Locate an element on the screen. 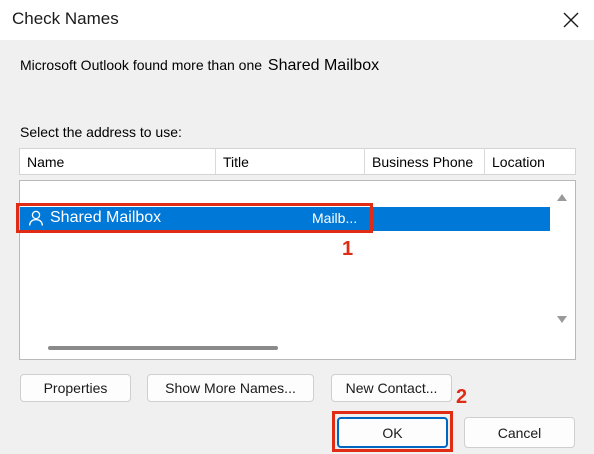  column-header-name: Name is located at coordinates (118, 161).